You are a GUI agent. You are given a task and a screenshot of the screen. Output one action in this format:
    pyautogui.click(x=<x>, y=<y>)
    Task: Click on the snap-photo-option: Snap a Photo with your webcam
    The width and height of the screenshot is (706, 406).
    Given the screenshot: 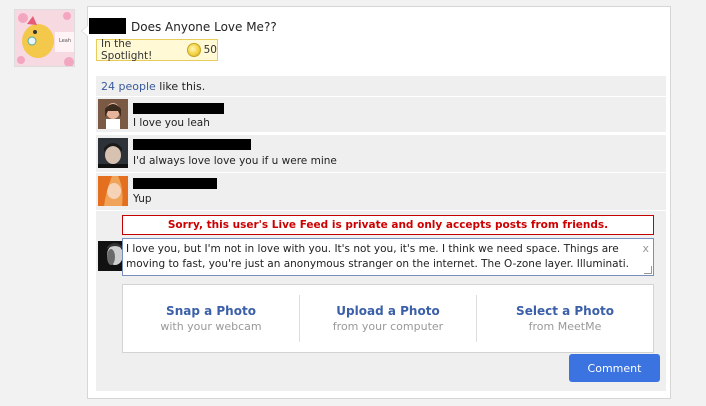 What is the action you would take?
    pyautogui.click(x=211, y=318)
    